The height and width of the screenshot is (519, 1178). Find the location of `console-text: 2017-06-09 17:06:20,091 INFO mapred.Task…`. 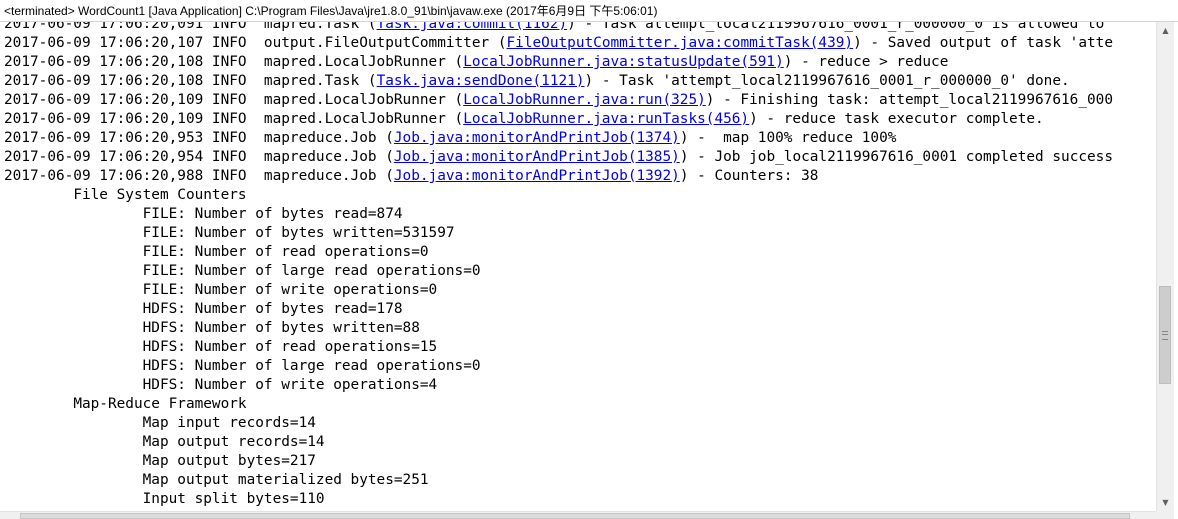

console-text: 2017-06-09 17:06:20,091 INFO mapred.Task… is located at coordinates (190, 27).